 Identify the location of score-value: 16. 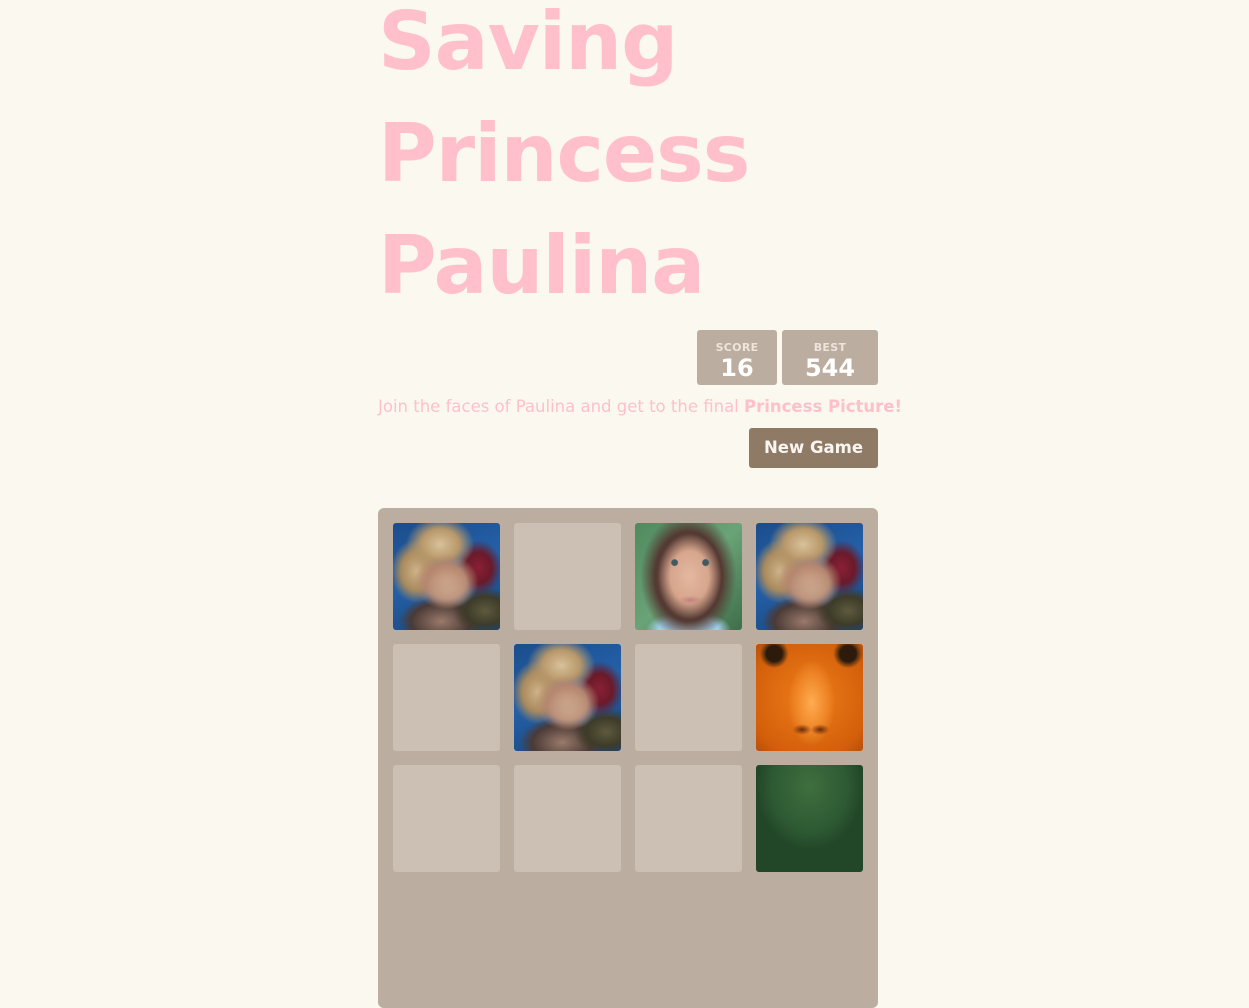
(737, 368).